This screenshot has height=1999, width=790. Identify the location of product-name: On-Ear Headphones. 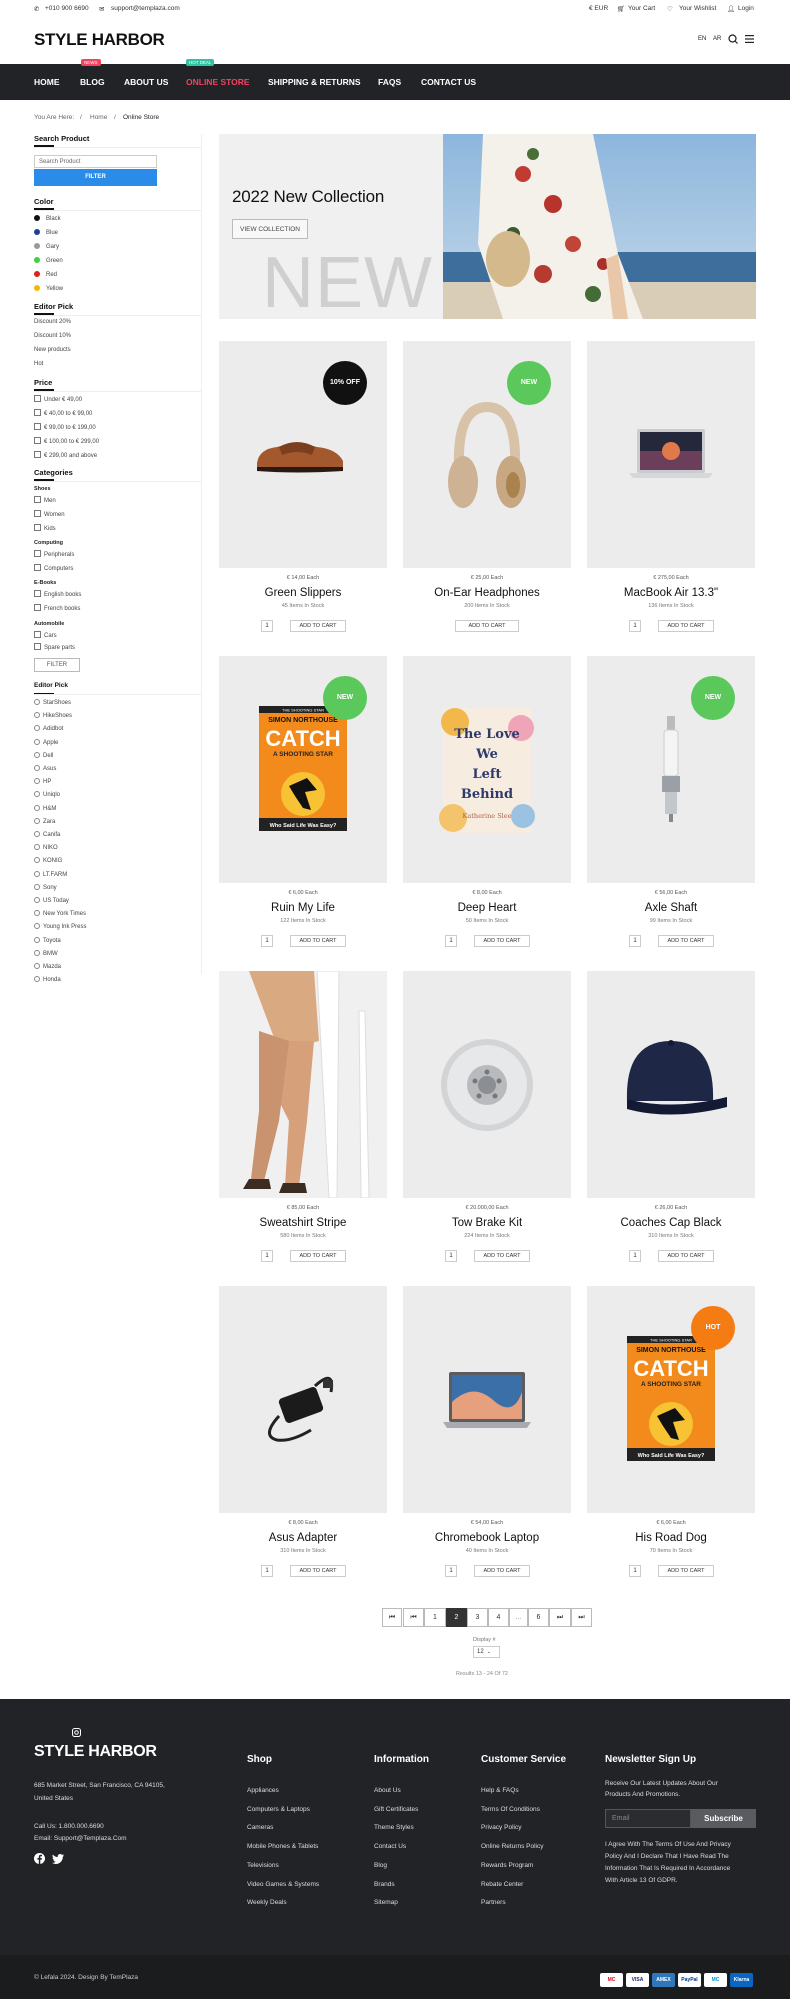
(487, 593).